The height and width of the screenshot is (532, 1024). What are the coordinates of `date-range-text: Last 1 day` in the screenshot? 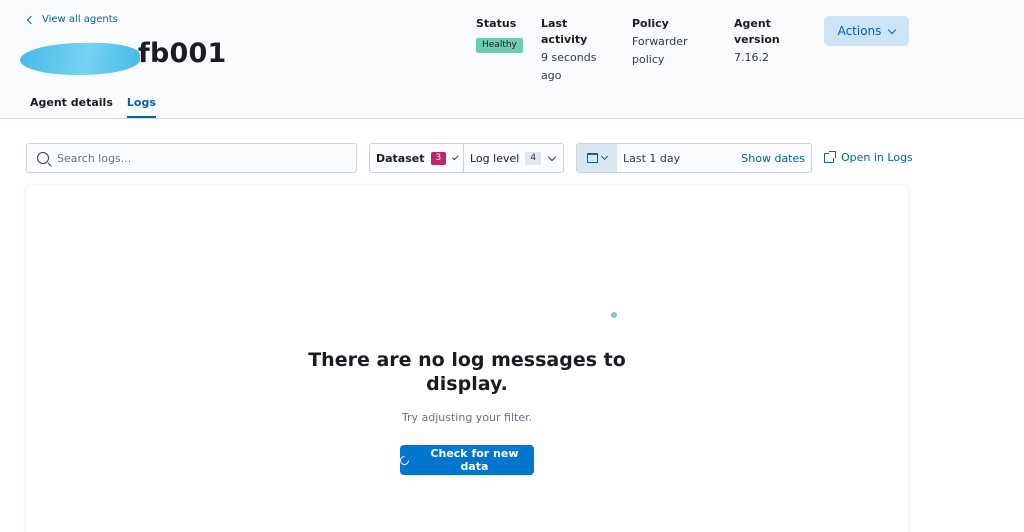 It's located at (682, 158).